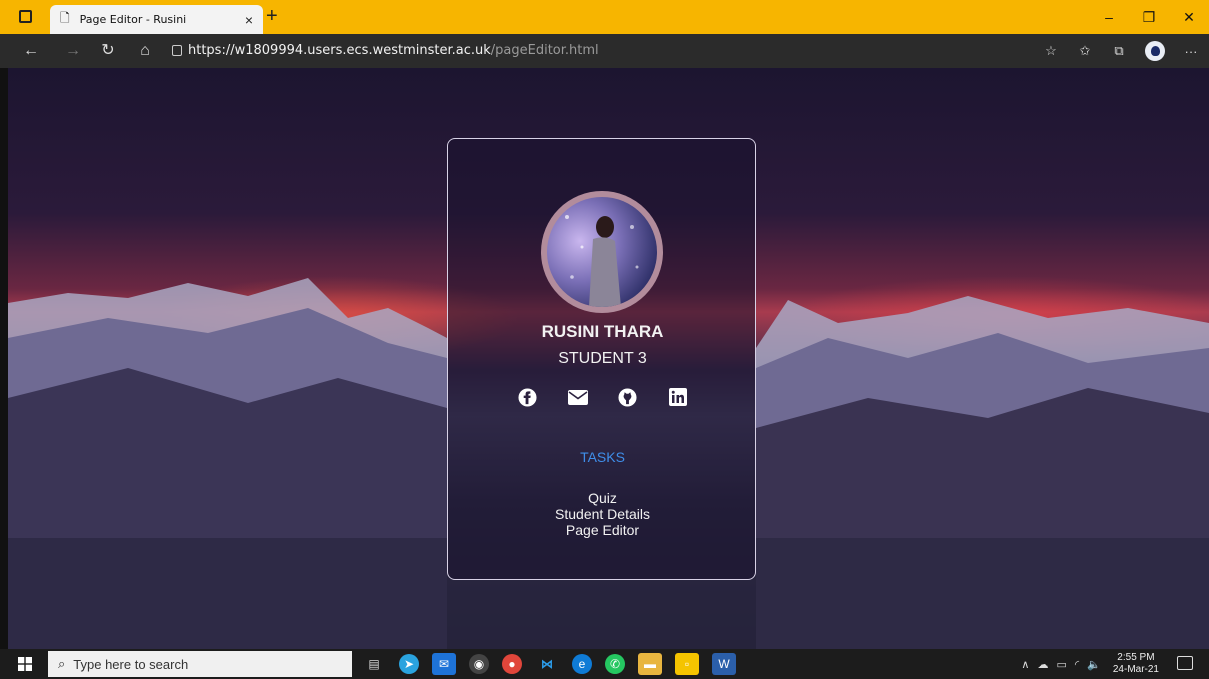 The image size is (1209, 679). I want to click on minimize-button: –, so click(1109, 17).